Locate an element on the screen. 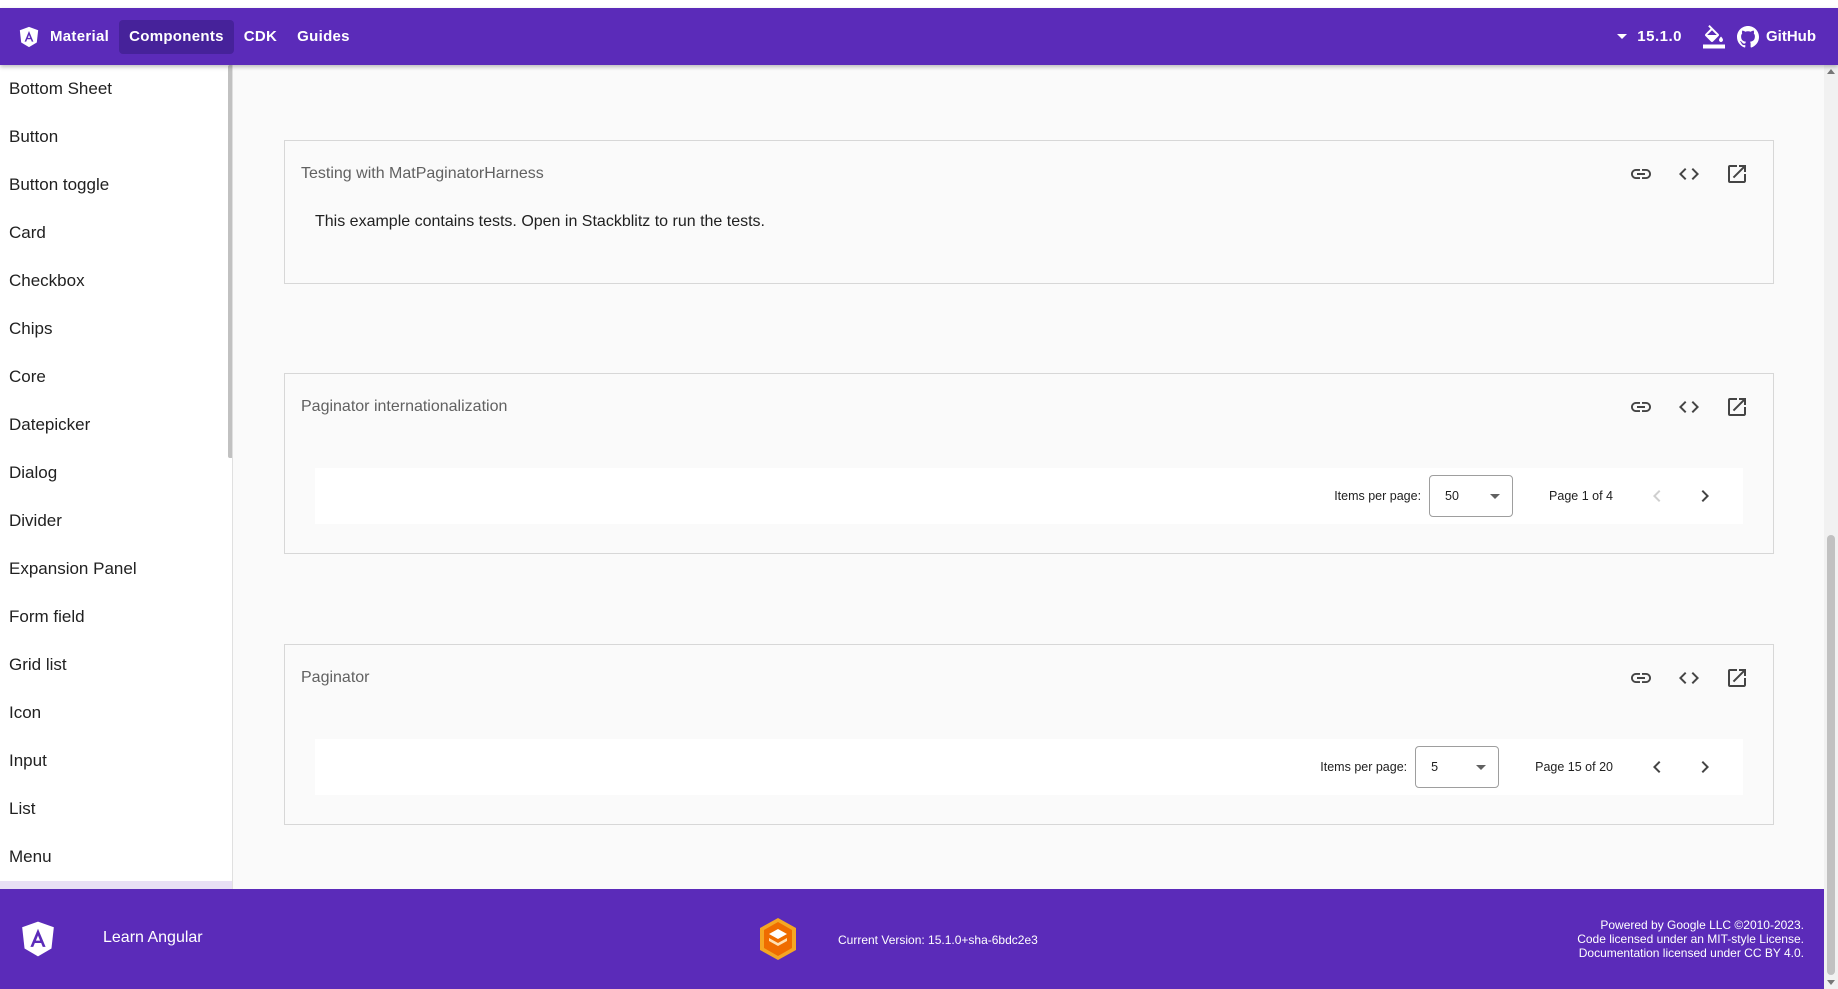  paginator: Items per page: 5 Page 15 of 20 is located at coordinates (1029, 767).